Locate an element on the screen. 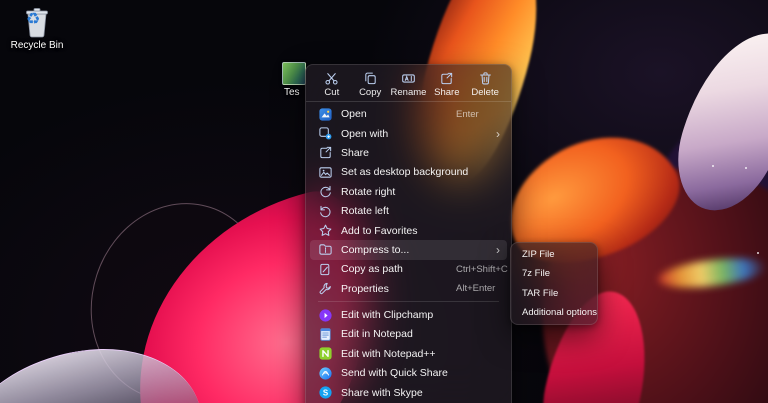  delete-icon is located at coordinates (485, 78).